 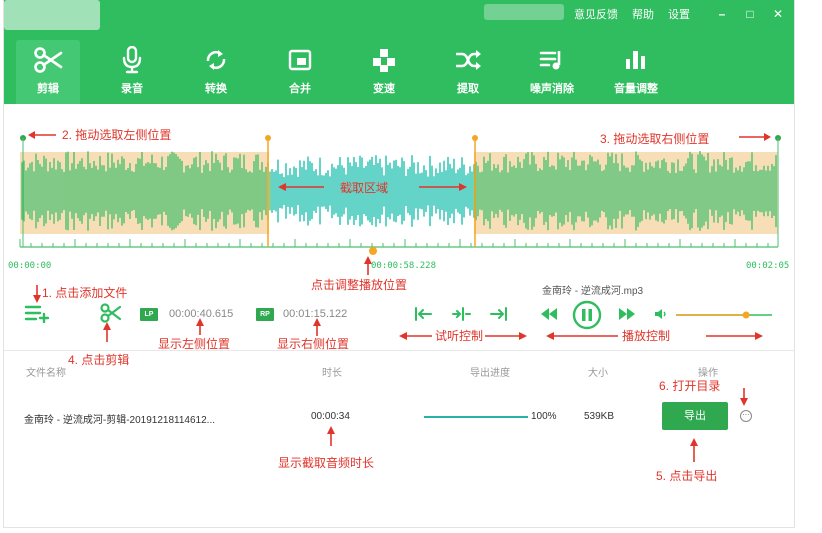 I want to click on right-position-time: 00:01:15.122, so click(x=315, y=314).